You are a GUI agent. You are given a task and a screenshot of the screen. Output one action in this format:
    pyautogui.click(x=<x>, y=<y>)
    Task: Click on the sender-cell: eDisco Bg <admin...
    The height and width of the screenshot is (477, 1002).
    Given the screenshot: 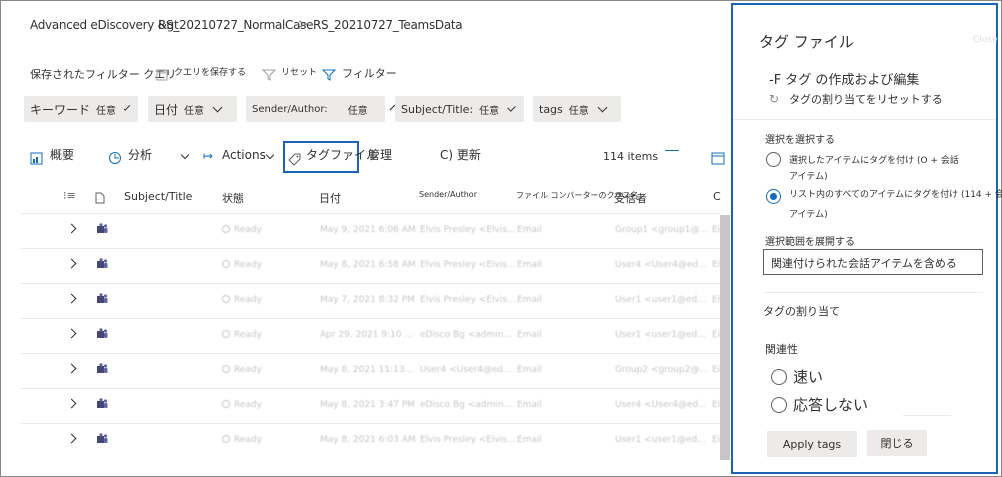 What is the action you would take?
    pyautogui.click(x=466, y=335)
    